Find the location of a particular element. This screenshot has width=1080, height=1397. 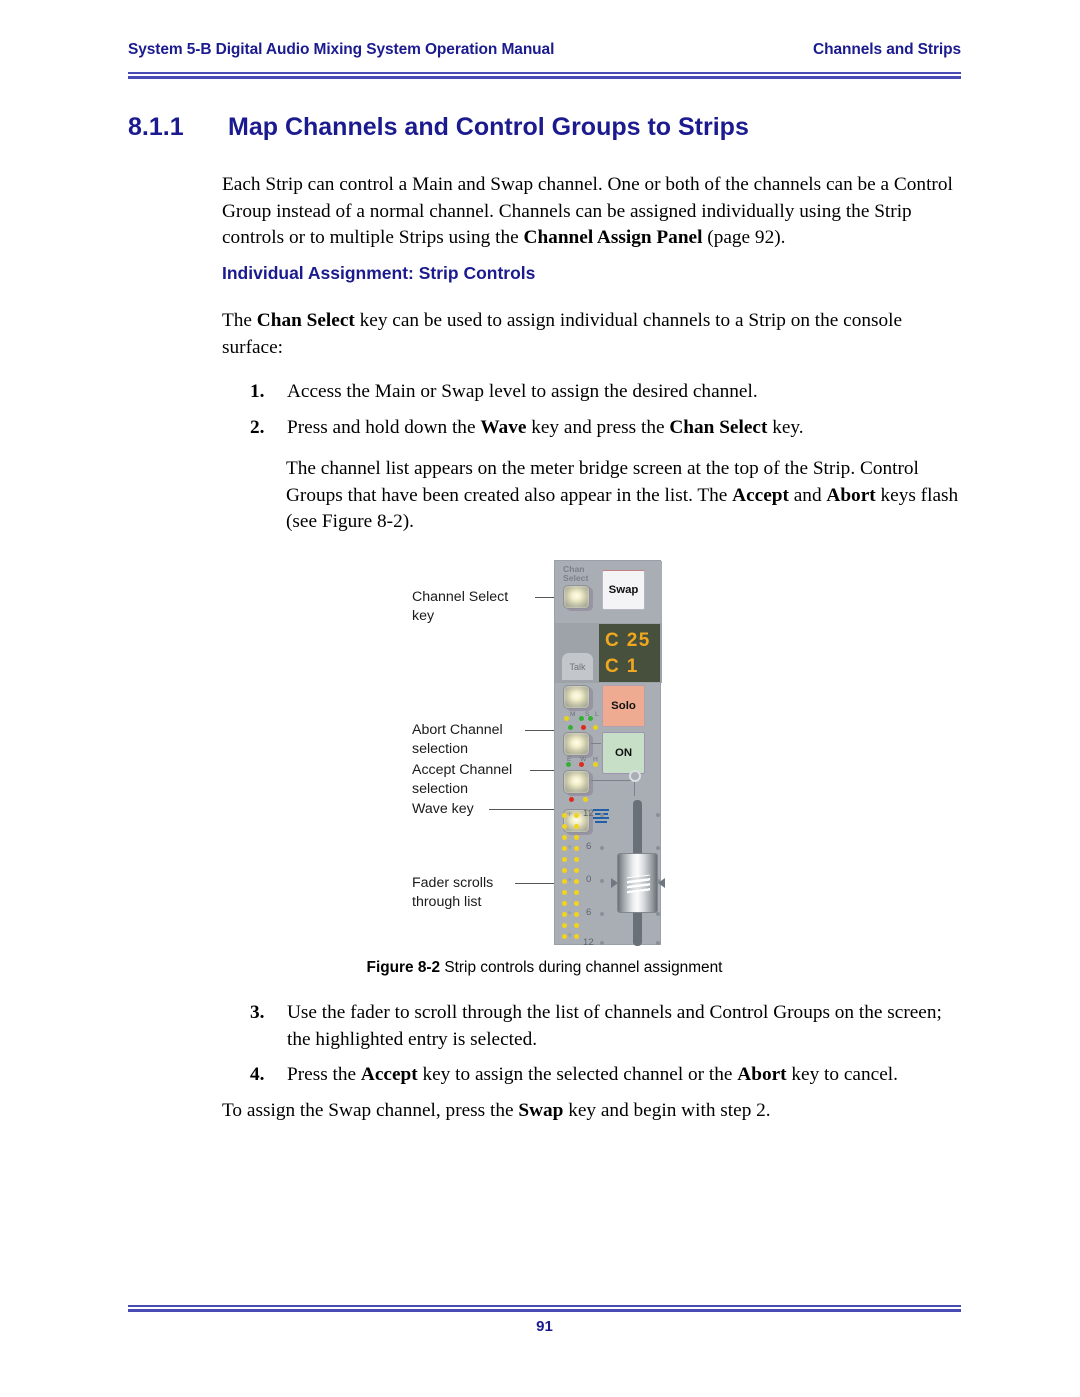

console-strip-graphic: Chan Select Swap C 25 C 1 Talk Solo M S is located at coordinates (609, 754).